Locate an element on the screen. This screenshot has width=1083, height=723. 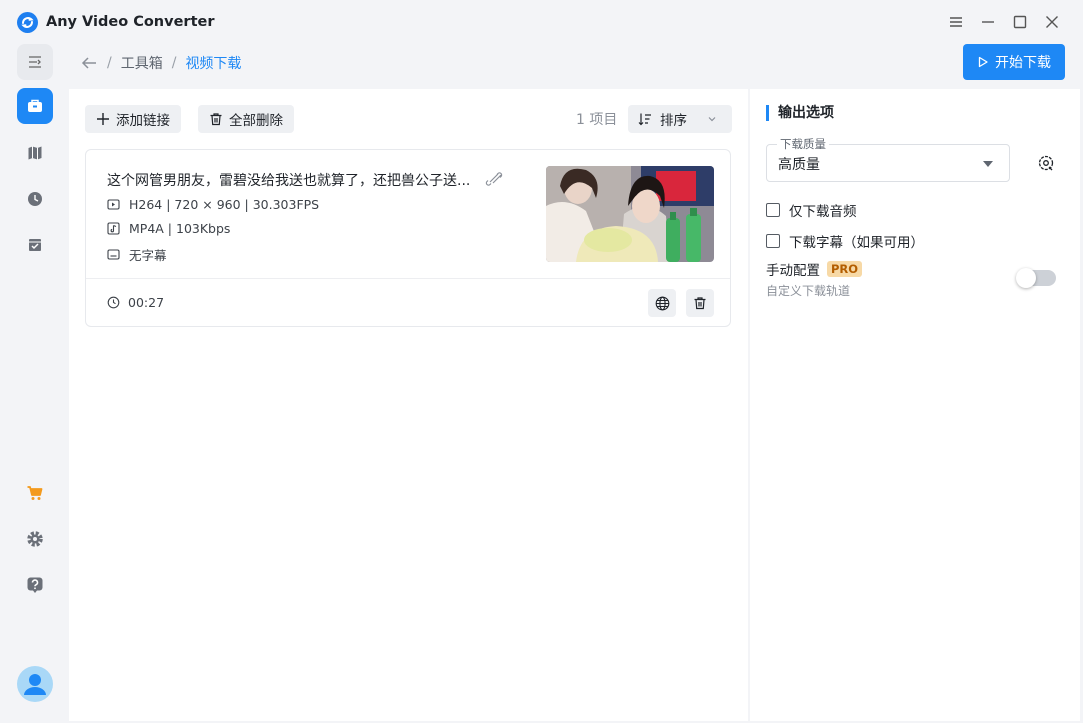
subtitles-checkbox: 下载字幕（如果可用） is located at coordinates (845, 241).